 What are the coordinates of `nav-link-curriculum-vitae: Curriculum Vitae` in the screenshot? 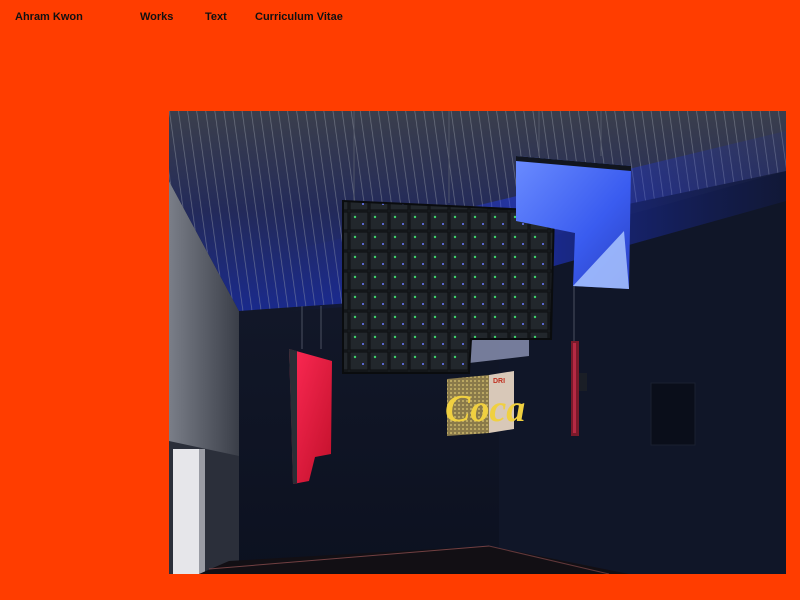 It's located at (299, 17).